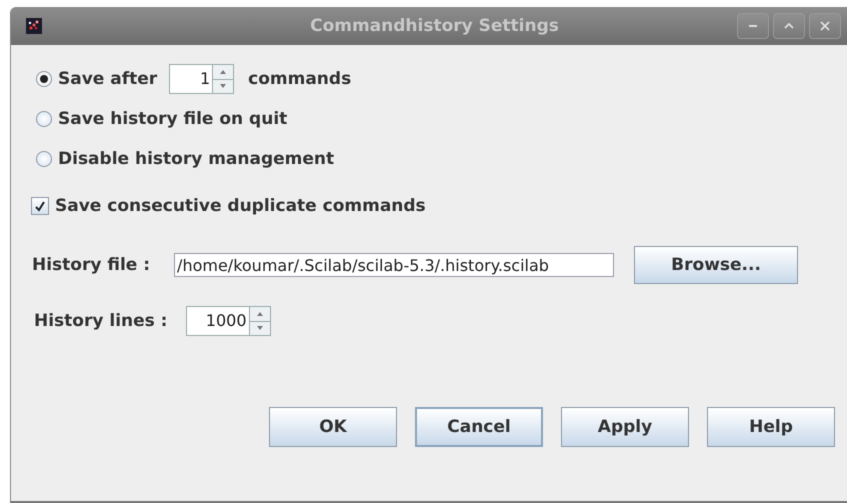 The width and height of the screenshot is (847, 503). What do you see at coordinates (300, 79) in the screenshot?
I see `option-label: commands` at bounding box center [300, 79].